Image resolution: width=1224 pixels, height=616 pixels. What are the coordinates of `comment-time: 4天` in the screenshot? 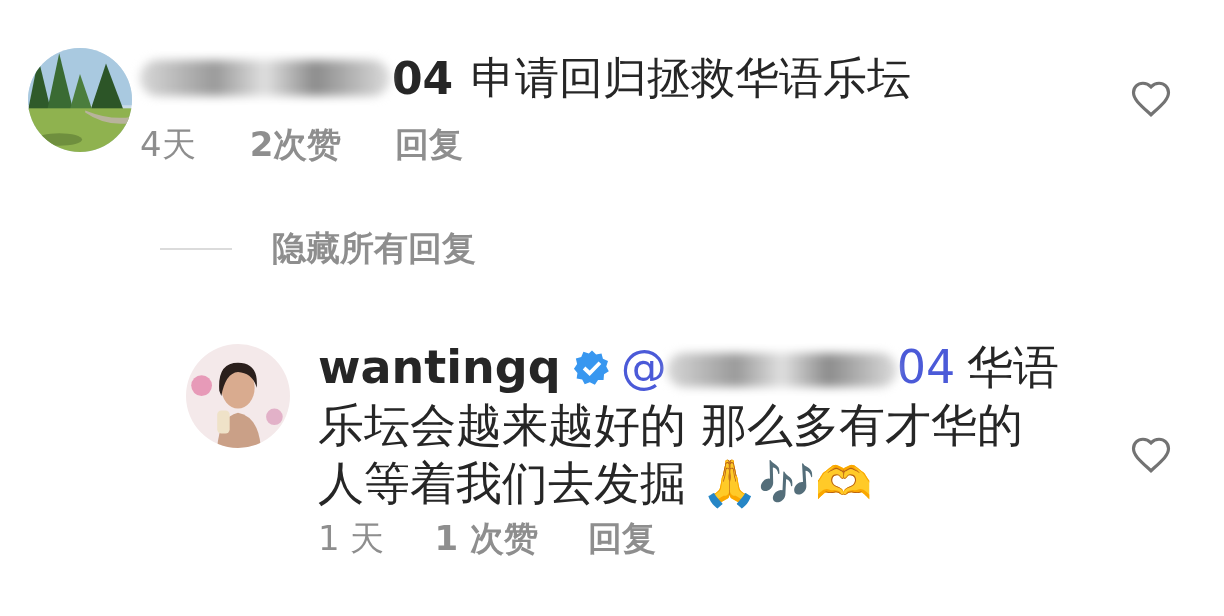 It's located at (168, 144).